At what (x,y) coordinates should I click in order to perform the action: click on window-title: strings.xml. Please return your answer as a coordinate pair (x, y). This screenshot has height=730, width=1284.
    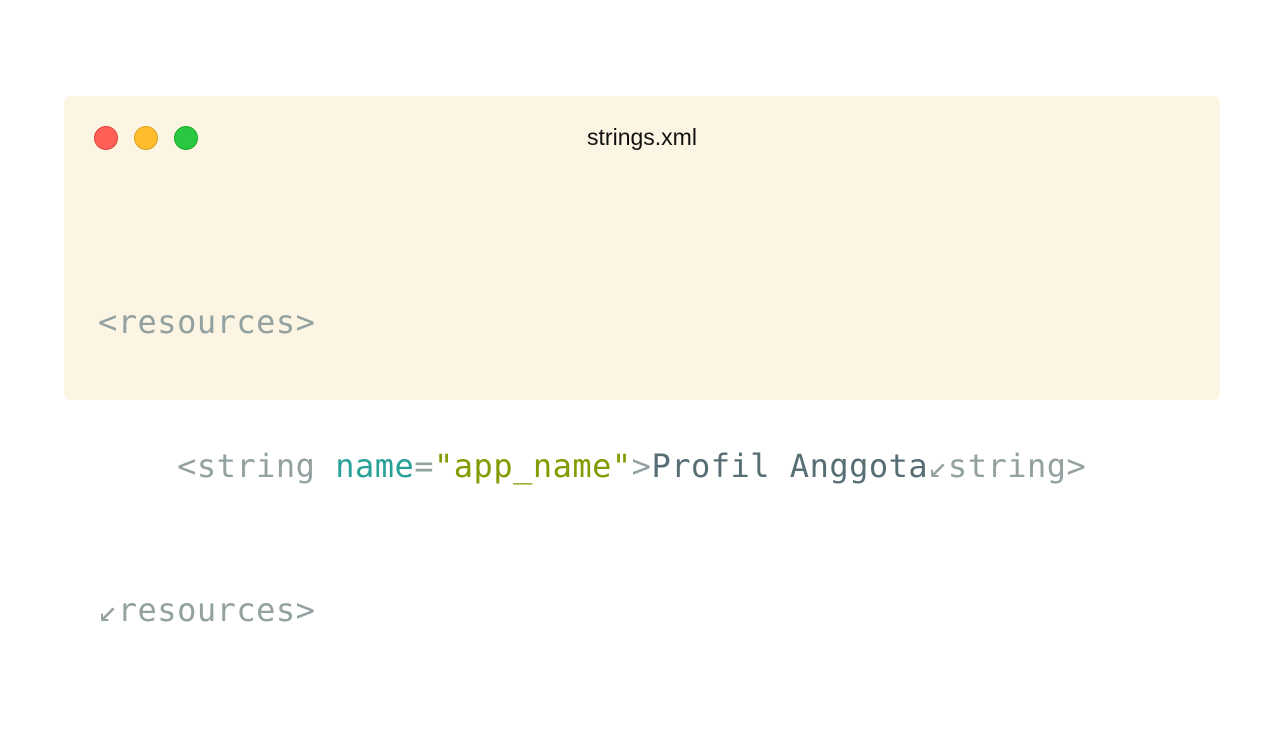
    Looking at the image, I should click on (642, 137).